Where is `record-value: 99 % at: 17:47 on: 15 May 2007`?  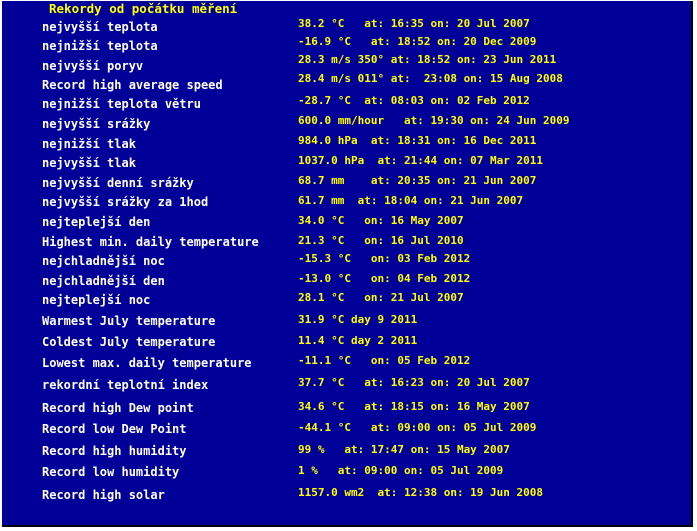 record-value: 99 % at: 17:47 on: 15 May 2007 is located at coordinates (404, 449).